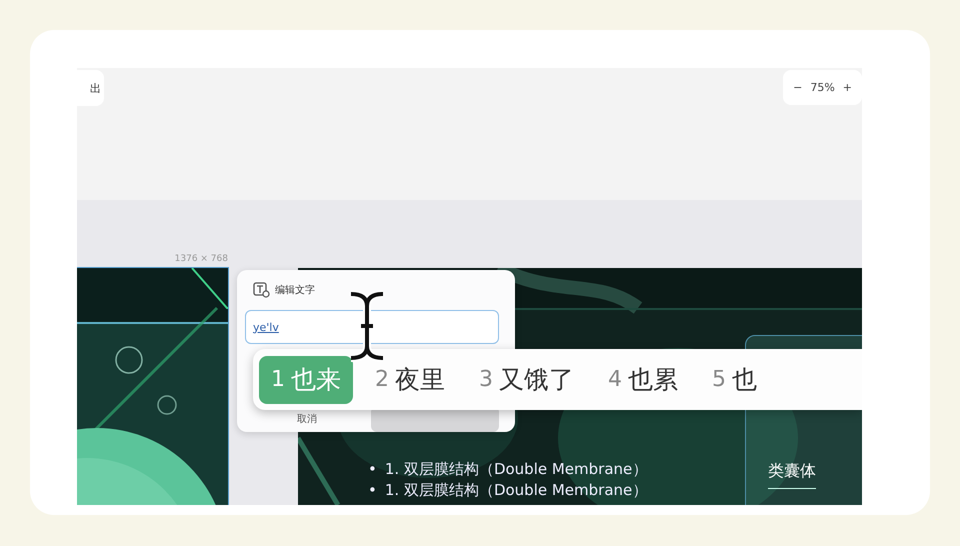 The image size is (960, 546). What do you see at coordinates (307, 419) in the screenshot?
I see `cancel-button: 取消` at bounding box center [307, 419].